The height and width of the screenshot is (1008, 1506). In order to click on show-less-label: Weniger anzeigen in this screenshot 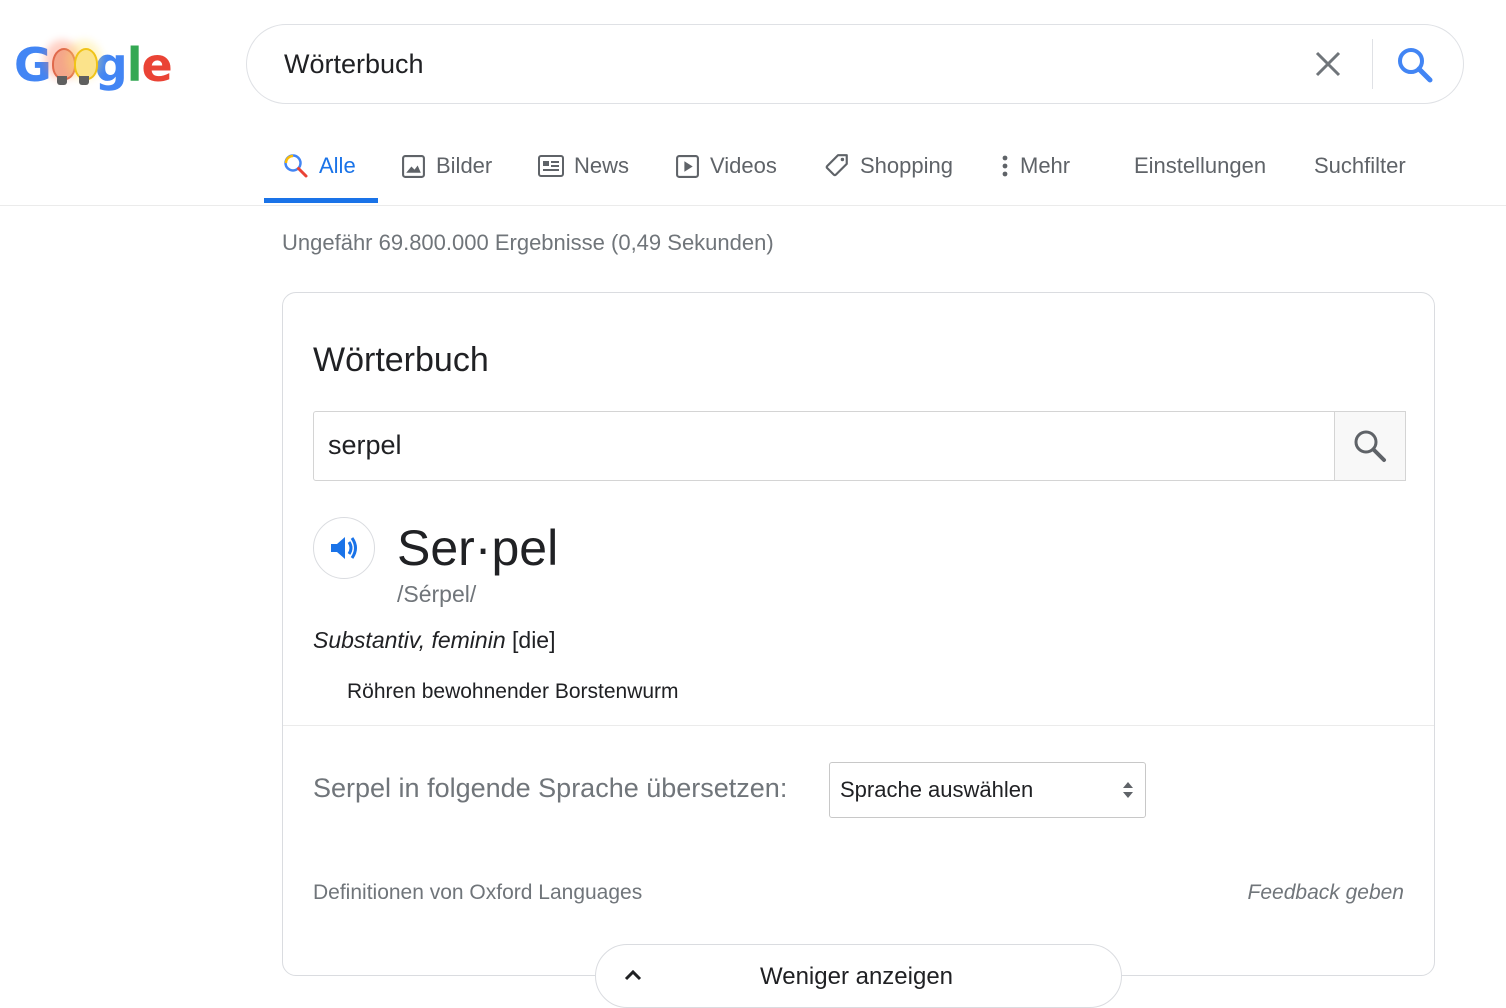, I will do `click(857, 976)`.